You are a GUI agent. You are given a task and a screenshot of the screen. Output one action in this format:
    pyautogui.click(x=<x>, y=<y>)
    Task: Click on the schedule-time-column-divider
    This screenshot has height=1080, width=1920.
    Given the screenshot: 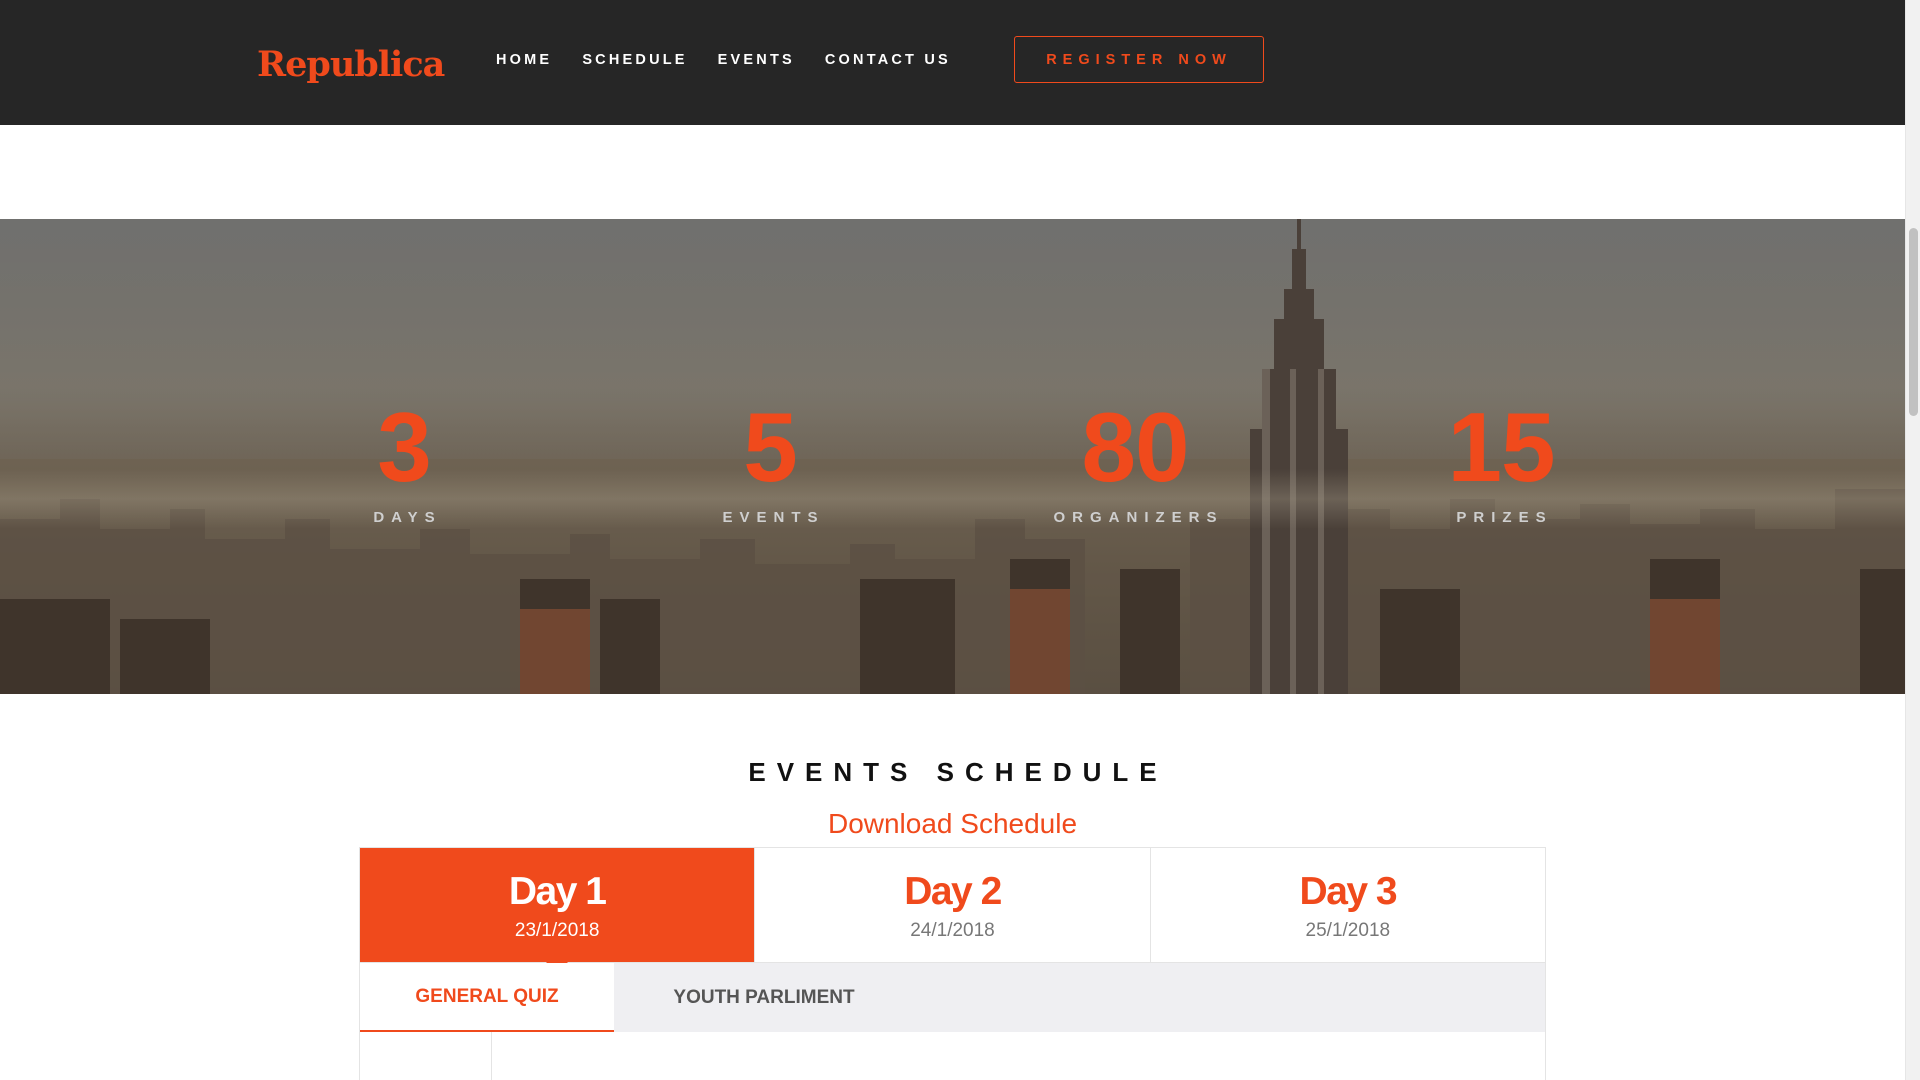 What is the action you would take?
    pyautogui.click(x=491, y=1056)
    